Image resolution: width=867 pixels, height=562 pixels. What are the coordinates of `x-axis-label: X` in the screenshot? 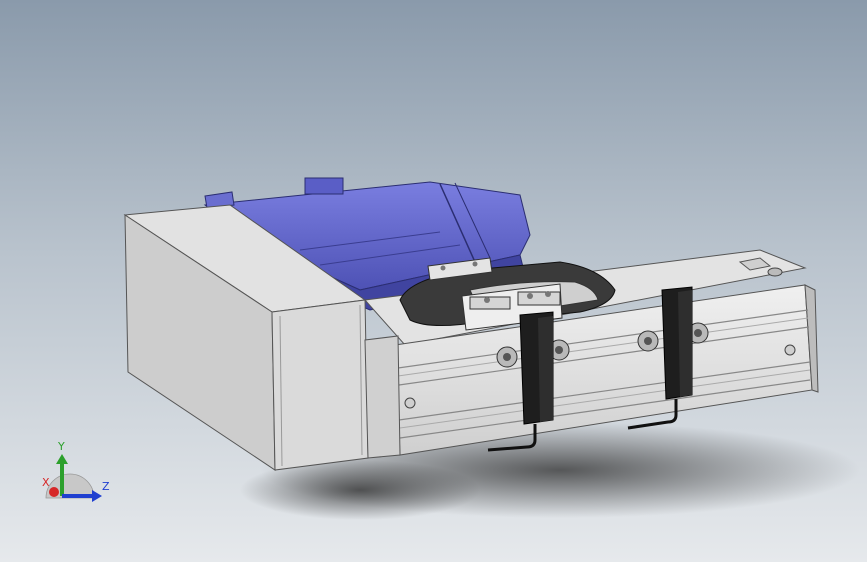 It's located at (46, 482).